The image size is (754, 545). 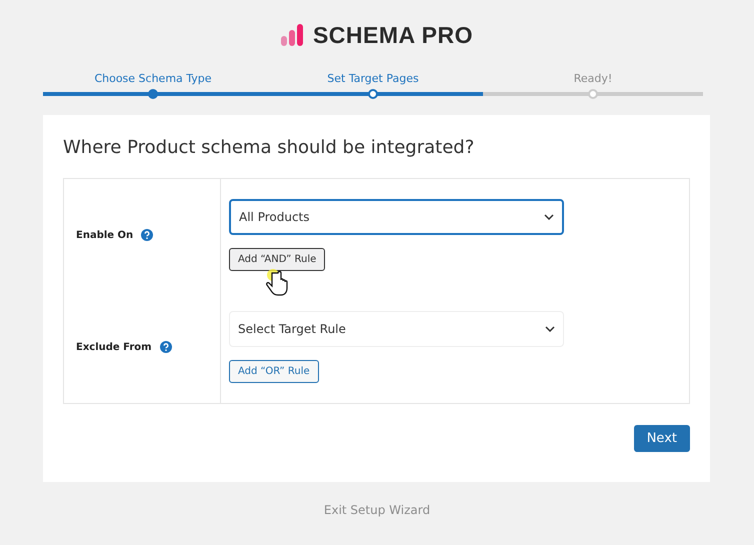 I want to click on add-rule-button: Add “AND” Rule, so click(x=277, y=259).